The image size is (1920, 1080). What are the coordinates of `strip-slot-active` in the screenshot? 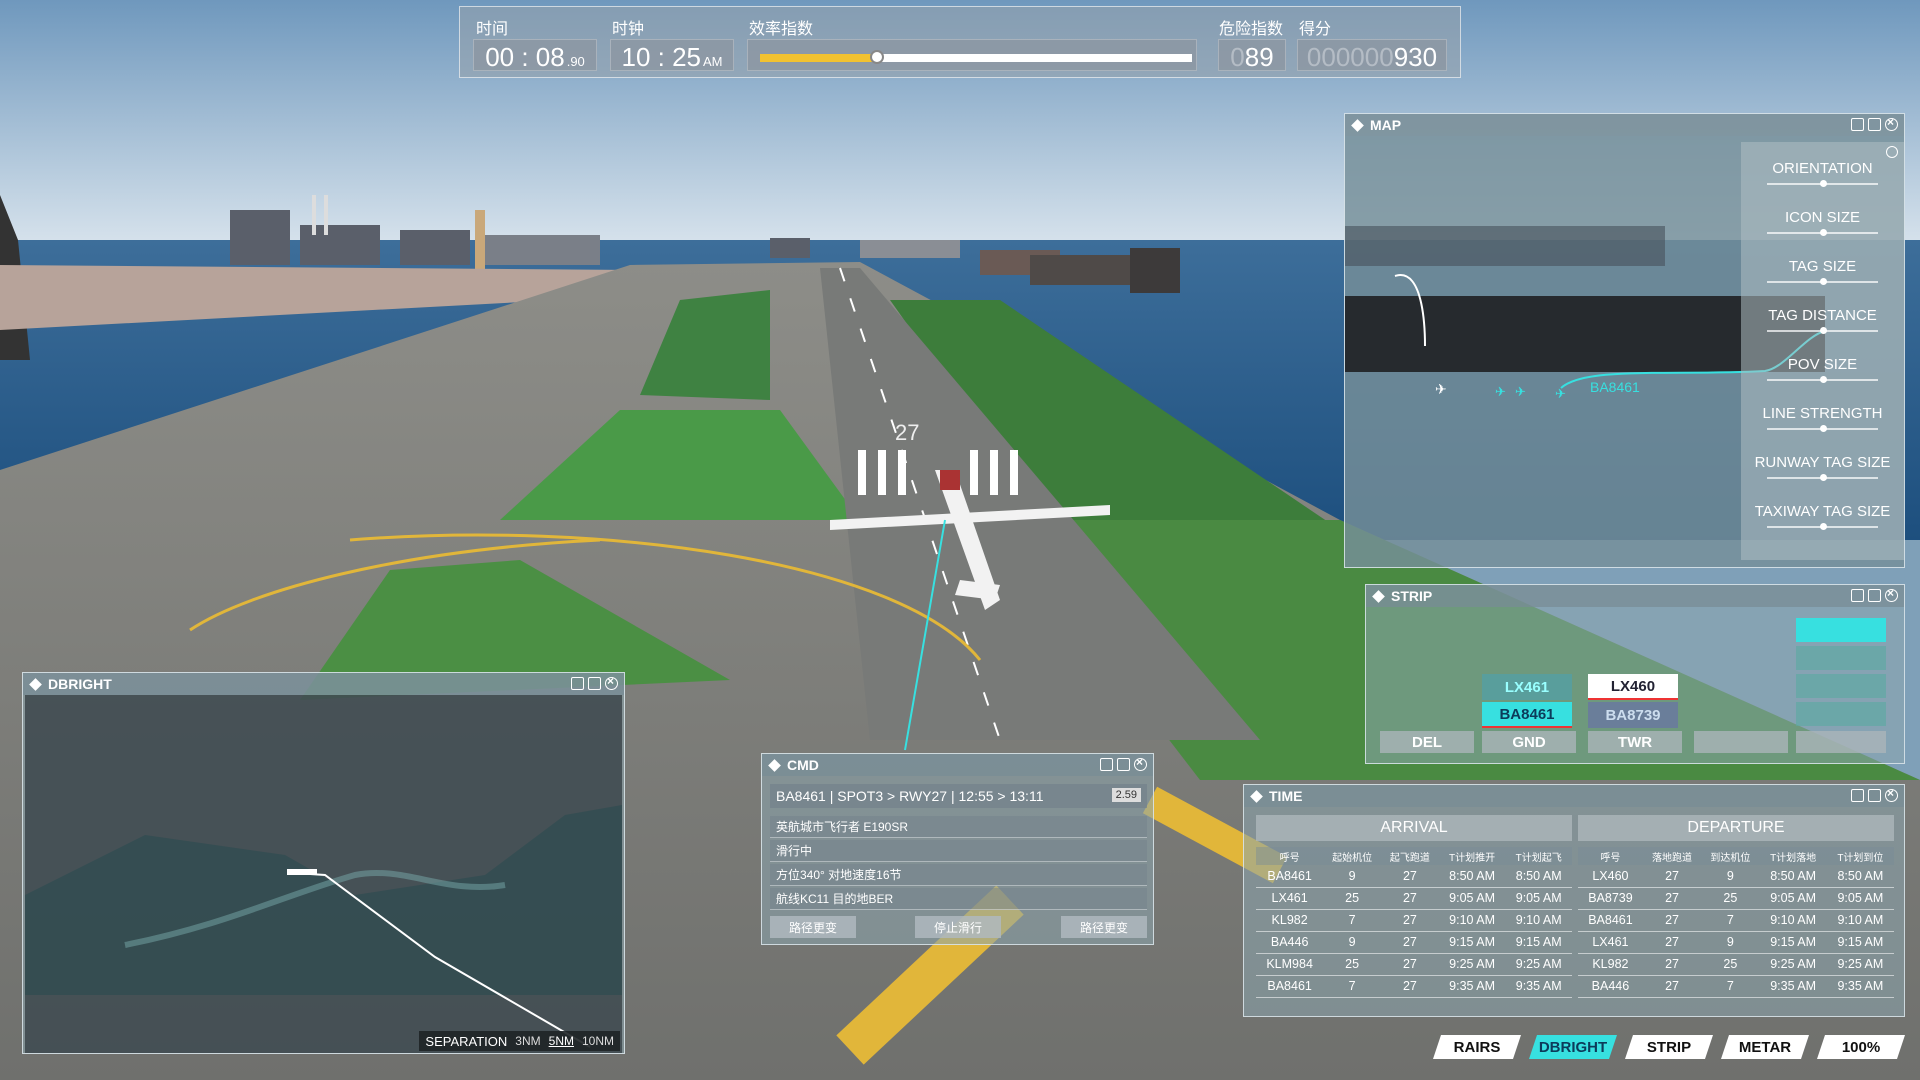 It's located at (1841, 630).